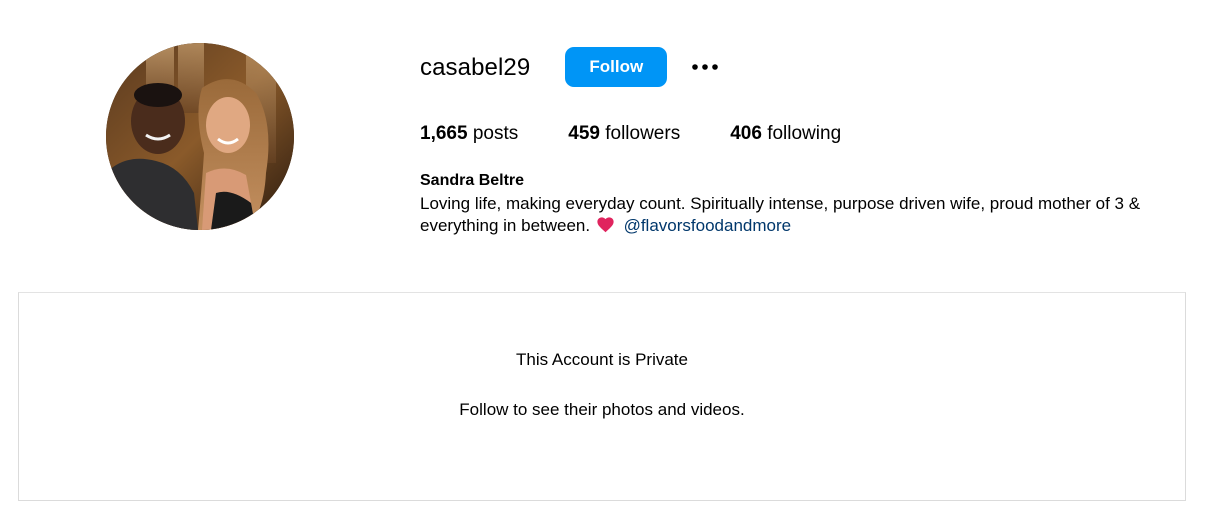 This screenshot has height=510, width=1222. Describe the element at coordinates (584, 133) in the screenshot. I see `followers-count: 459` at that location.